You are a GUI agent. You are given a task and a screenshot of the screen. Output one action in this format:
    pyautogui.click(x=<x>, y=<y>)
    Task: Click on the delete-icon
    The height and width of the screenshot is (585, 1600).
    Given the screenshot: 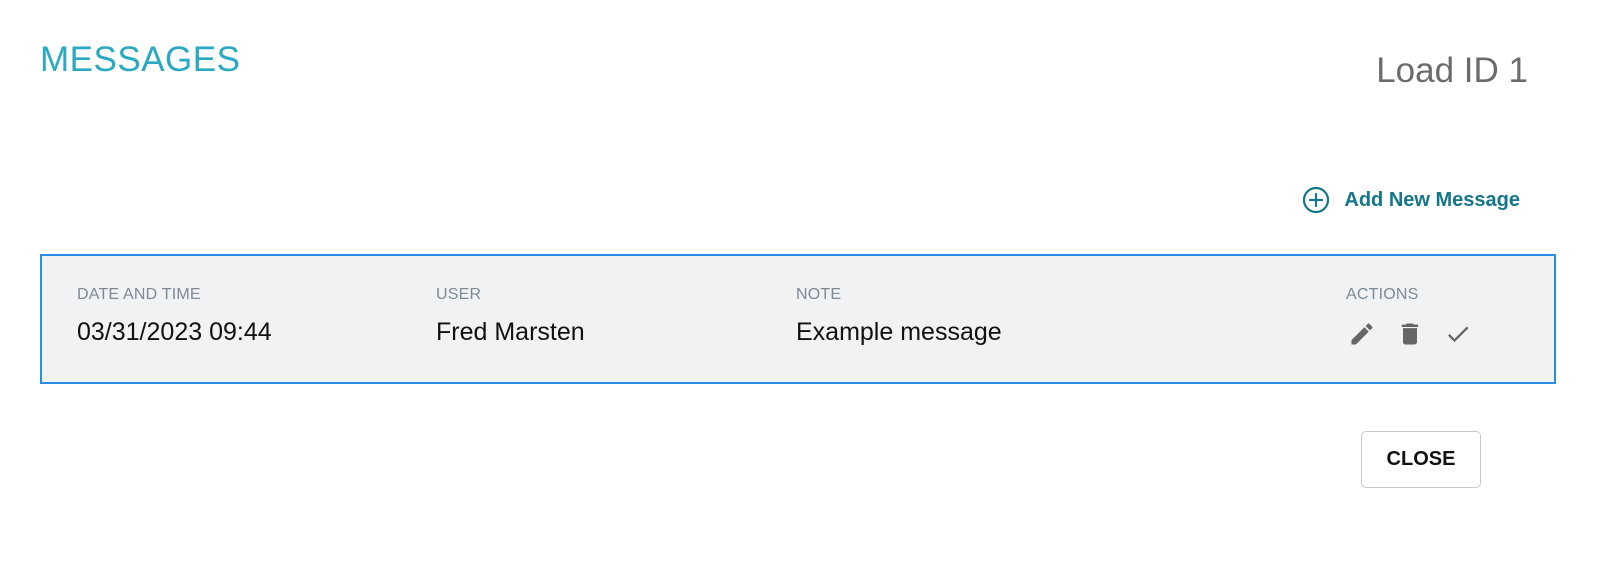 What is the action you would take?
    pyautogui.click(x=1410, y=334)
    